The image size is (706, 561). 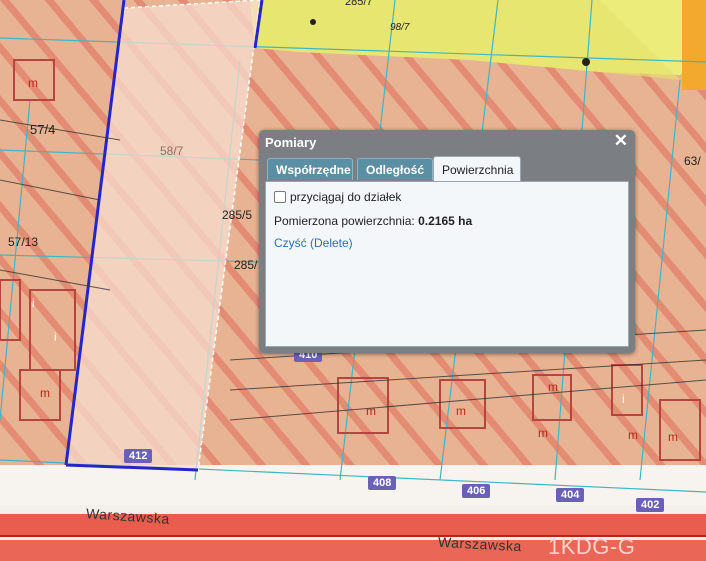 What do you see at coordinates (621, 141) in the screenshot?
I see `close-icon: ✕` at bounding box center [621, 141].